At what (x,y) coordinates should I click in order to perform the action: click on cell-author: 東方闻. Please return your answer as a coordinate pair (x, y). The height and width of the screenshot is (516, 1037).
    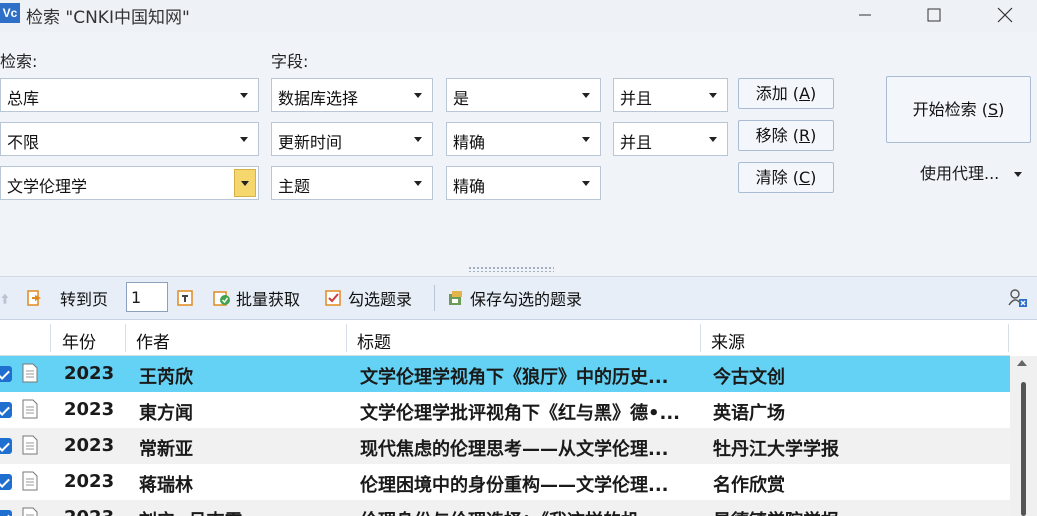
    Looking at the image, I should click on (166, 413).